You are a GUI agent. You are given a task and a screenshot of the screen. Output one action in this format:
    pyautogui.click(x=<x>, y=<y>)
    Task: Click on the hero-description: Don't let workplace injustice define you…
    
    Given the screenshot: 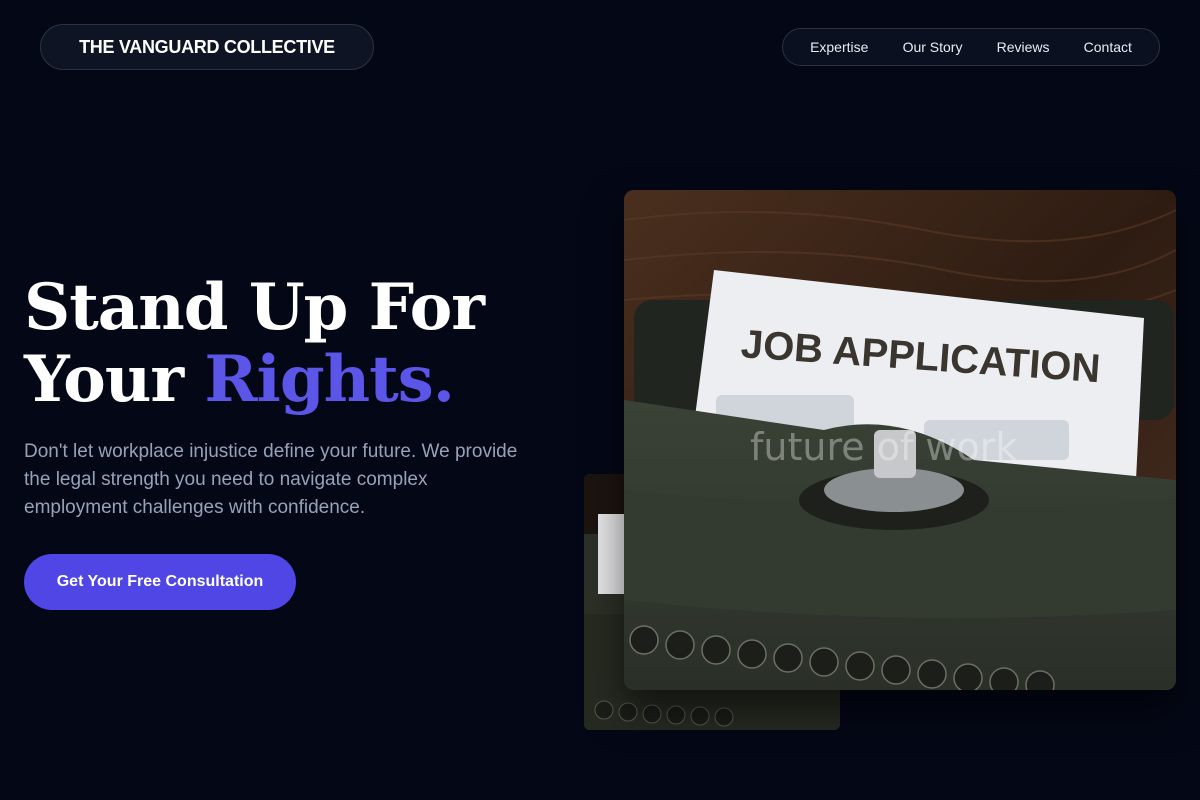 What is the action you would take?
    pyautogui.click(x=271, y=479)
    